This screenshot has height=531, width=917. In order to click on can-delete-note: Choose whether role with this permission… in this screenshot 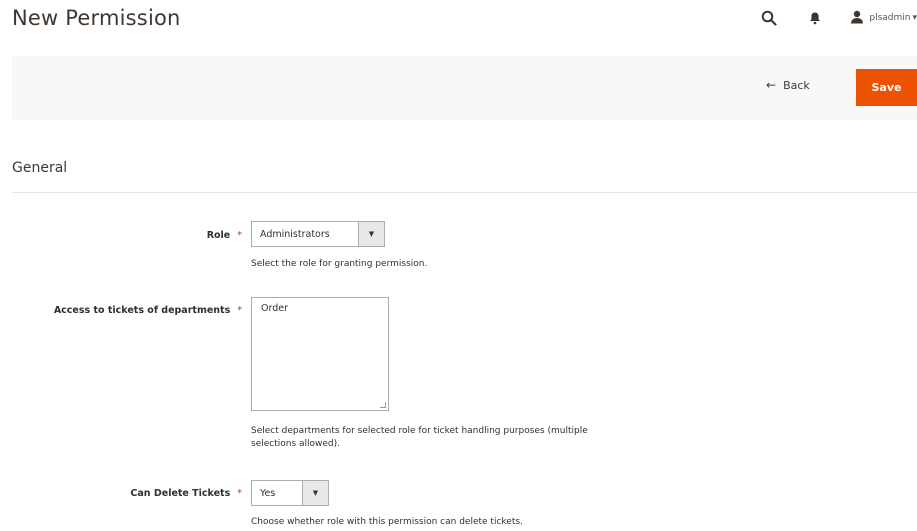, I will do `click(387, 522)`.